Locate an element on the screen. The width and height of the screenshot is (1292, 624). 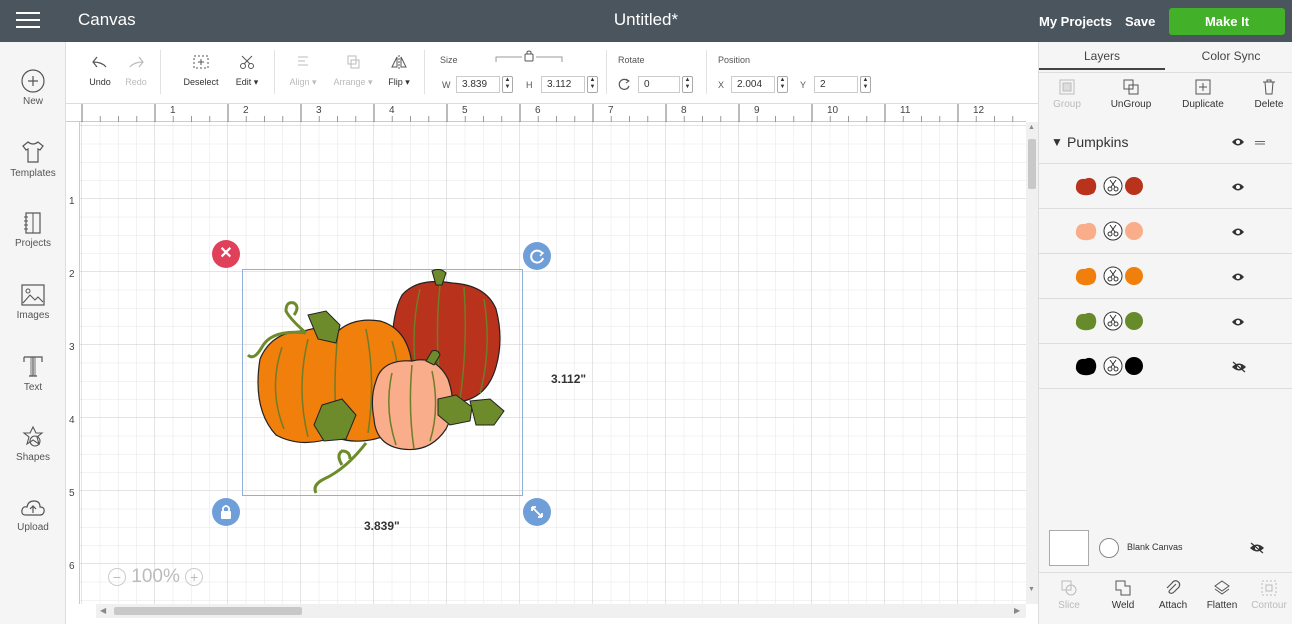
weld-button: Weld is located at coordinates (1123, 595).